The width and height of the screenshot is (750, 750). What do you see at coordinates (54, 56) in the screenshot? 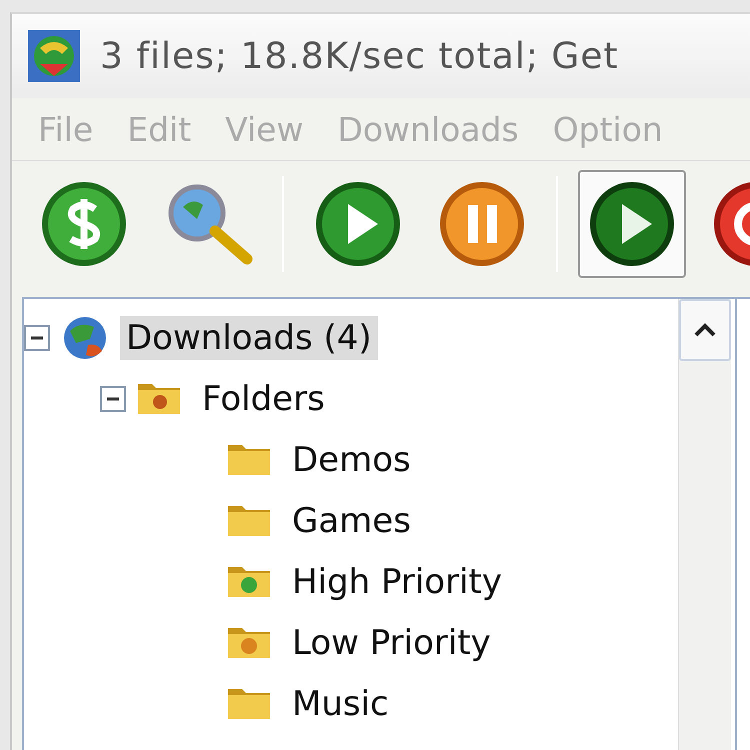
I see `app-icon` at bounding box center [54, 56].